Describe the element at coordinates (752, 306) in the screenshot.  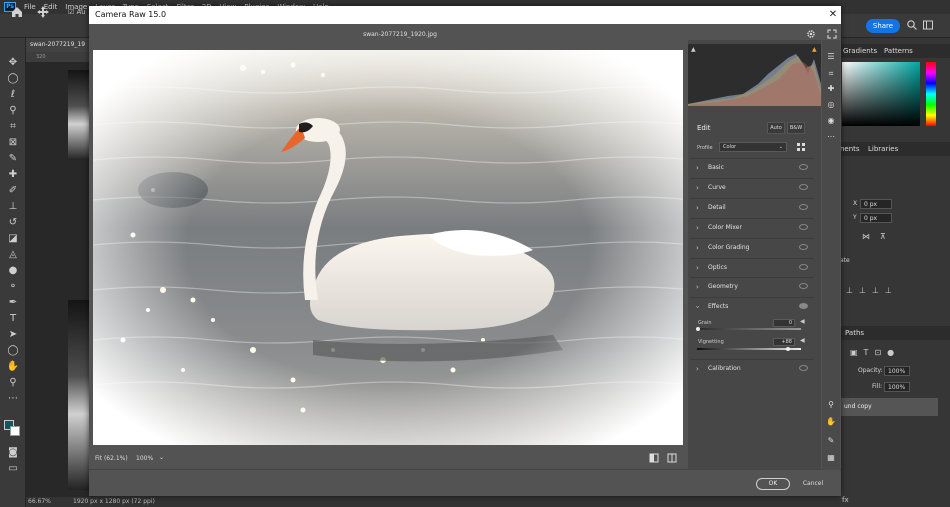
I see `section-effects: › Effects` at that location.